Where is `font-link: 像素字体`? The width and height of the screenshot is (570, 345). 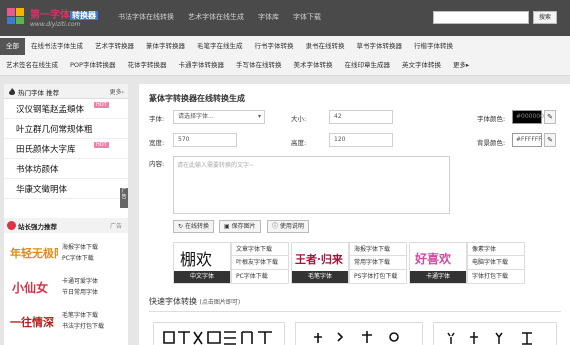
font-link: 像素字体 is located at coordinates (496, 249).